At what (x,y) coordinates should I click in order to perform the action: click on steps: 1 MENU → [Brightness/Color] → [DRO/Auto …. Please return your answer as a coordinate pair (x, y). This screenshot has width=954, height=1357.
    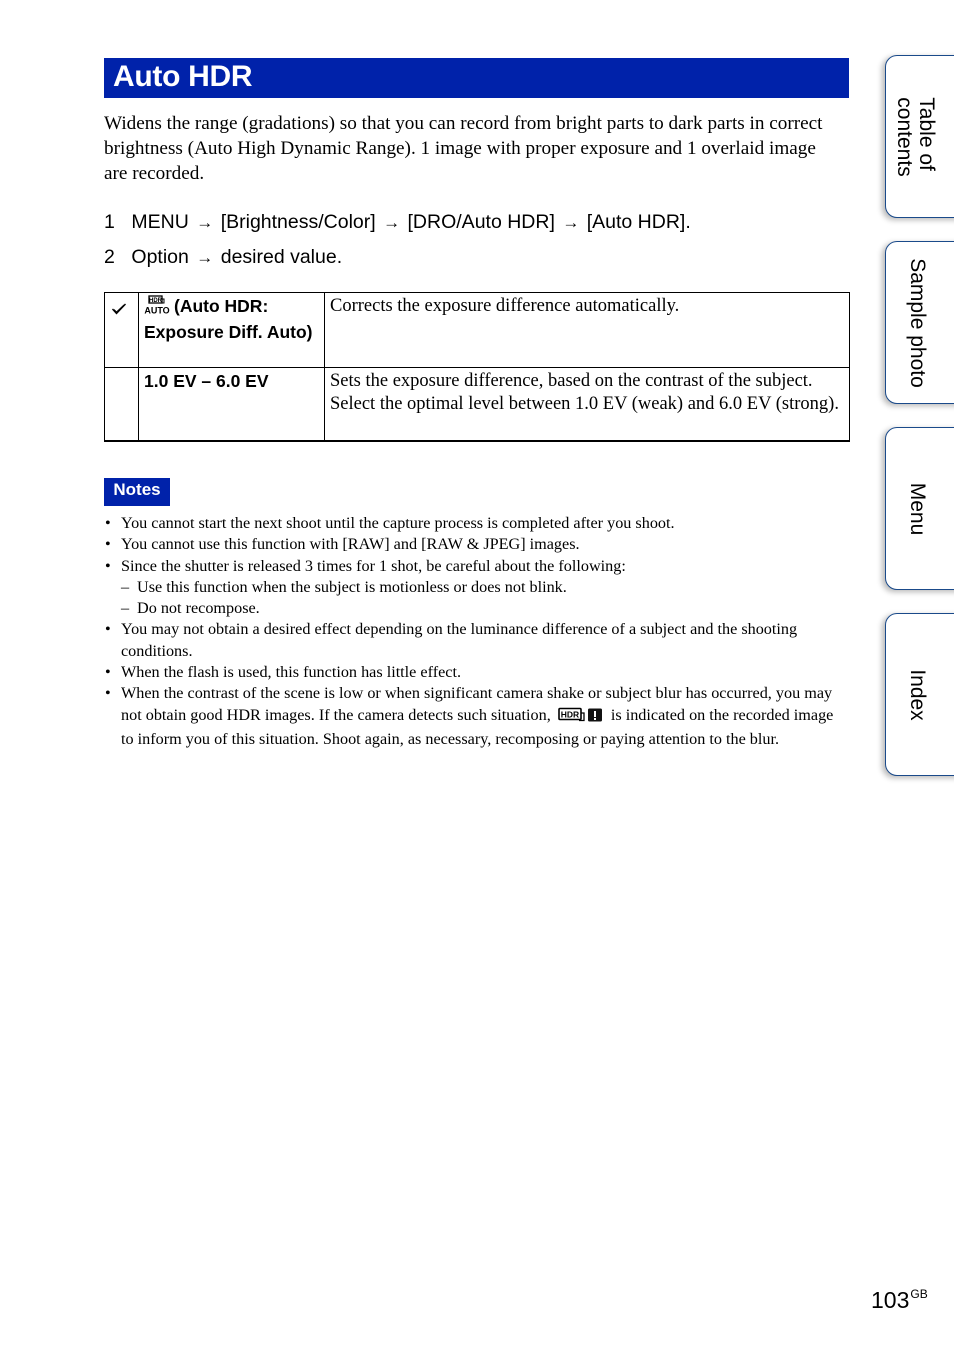
    Looking at the image, I should click on (474, 240).